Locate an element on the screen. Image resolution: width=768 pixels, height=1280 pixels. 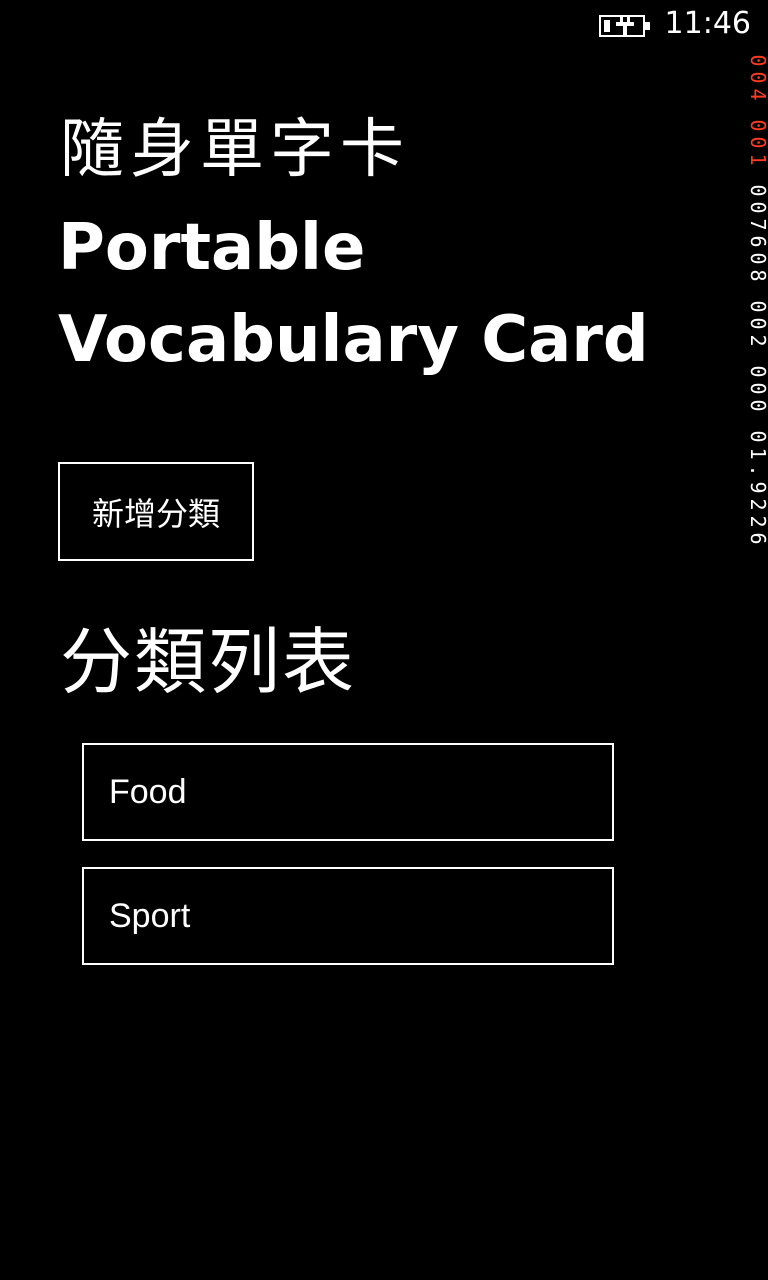
frame-rate-counter-group: 0 1. 9 2 2 6 is located at coordinates (756, 487).